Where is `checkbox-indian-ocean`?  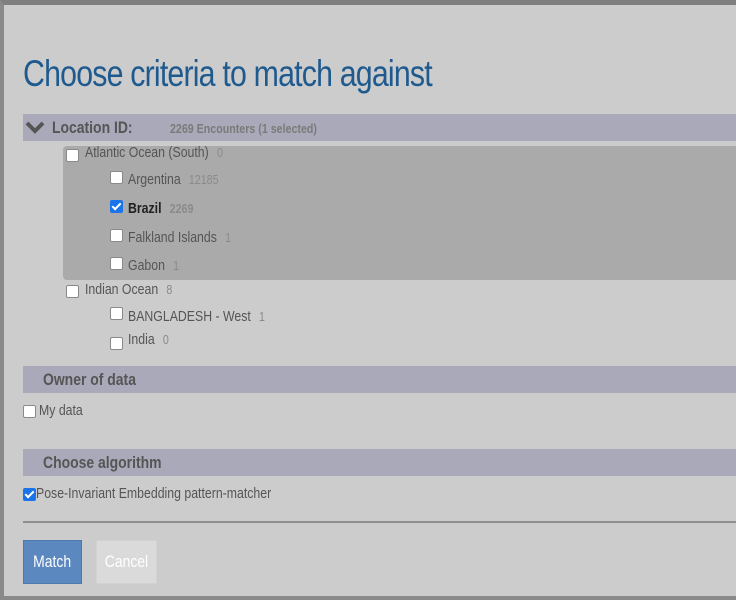
checkbox-indian-ocean is located at coordinates (72, 291).